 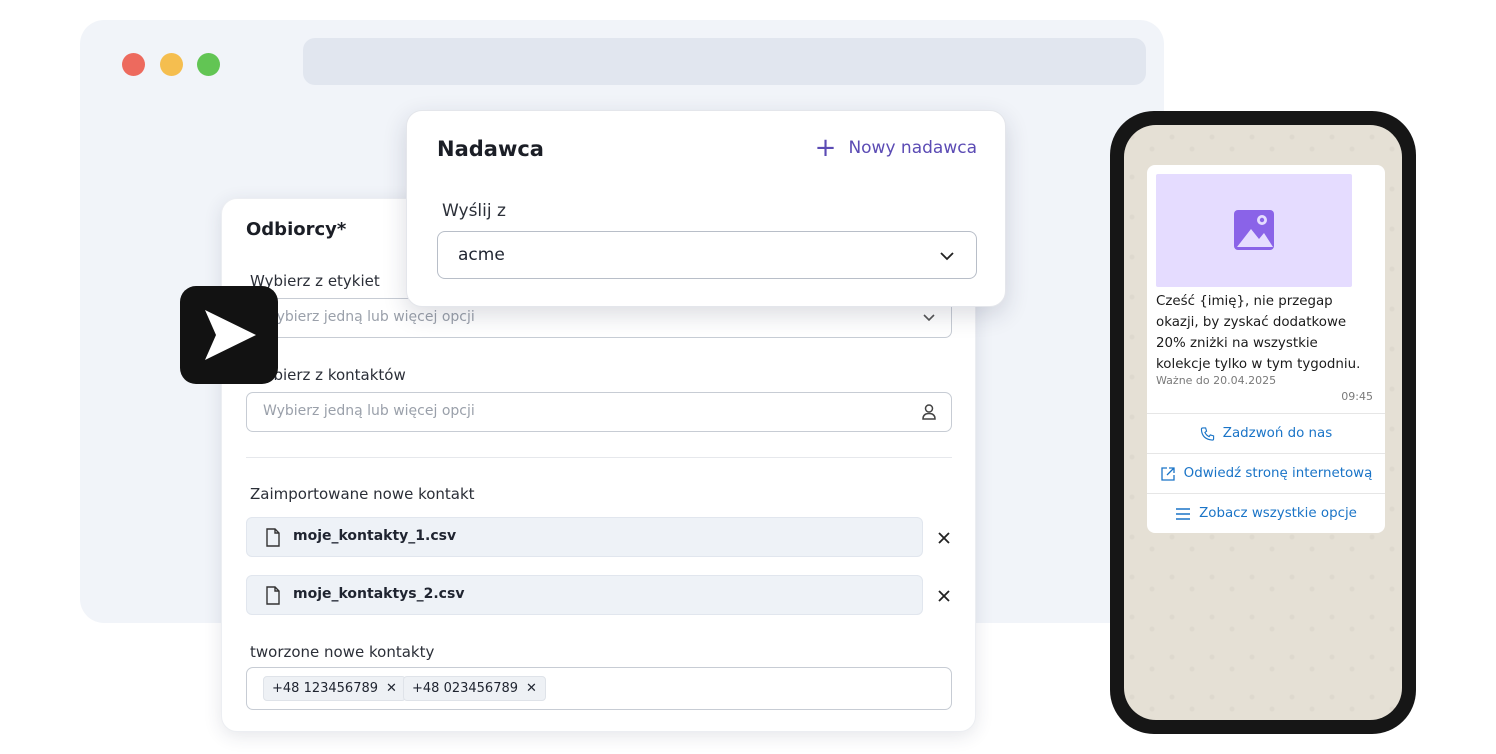 What do you see at coordinates (1278, 473) in the screenshot?
I see `visit-website-label: Odwiedź stronę internetową` at bounding box center [1278, 473].